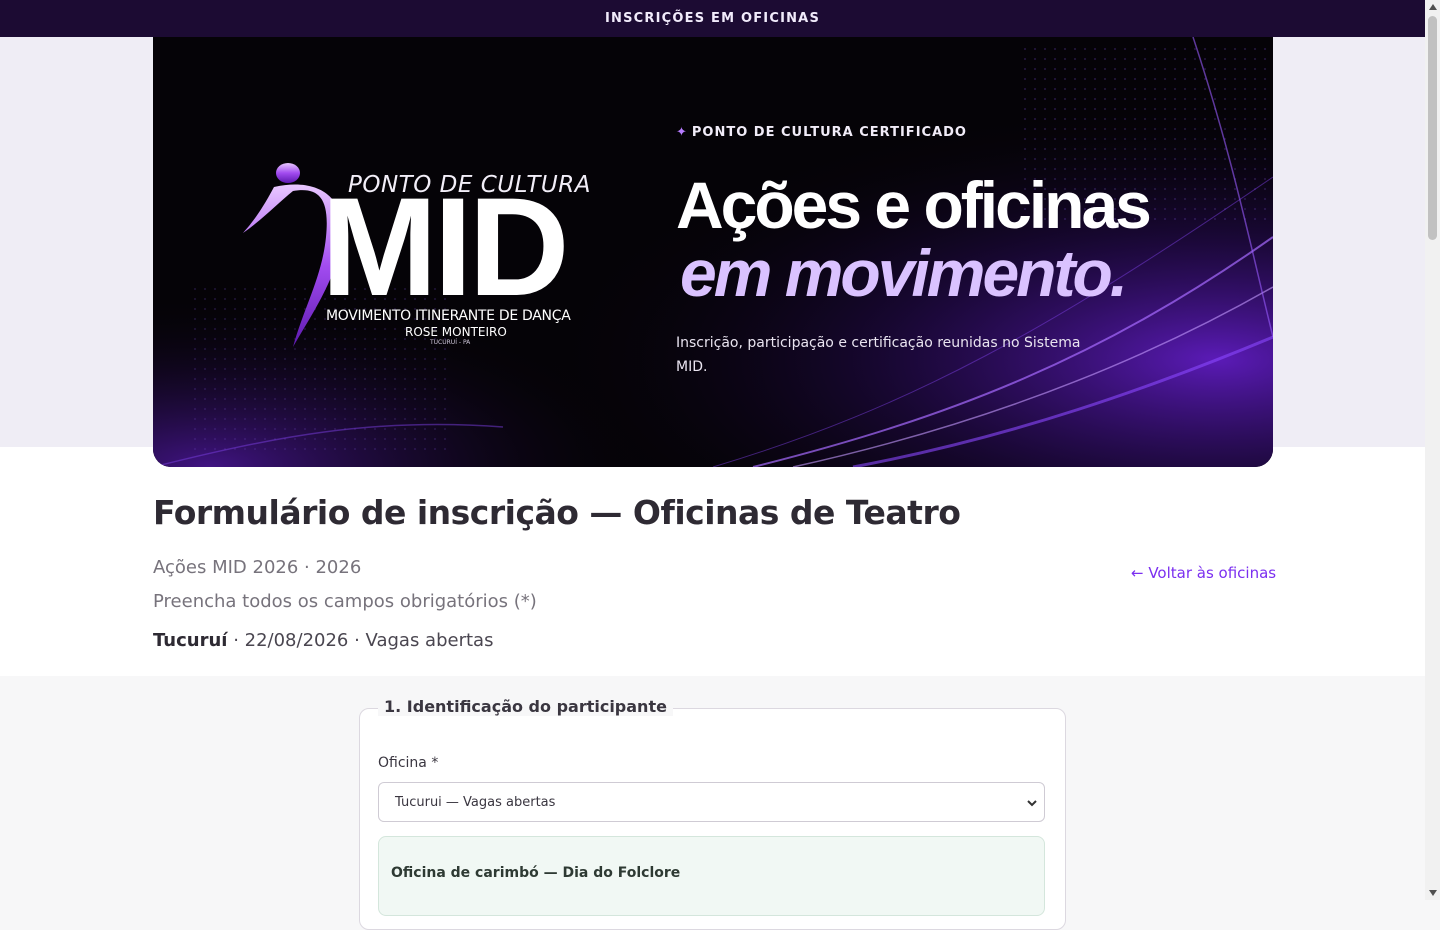  I want to click on page-subtitle: Ações MID 2026 · 2026, so click(257, 567).